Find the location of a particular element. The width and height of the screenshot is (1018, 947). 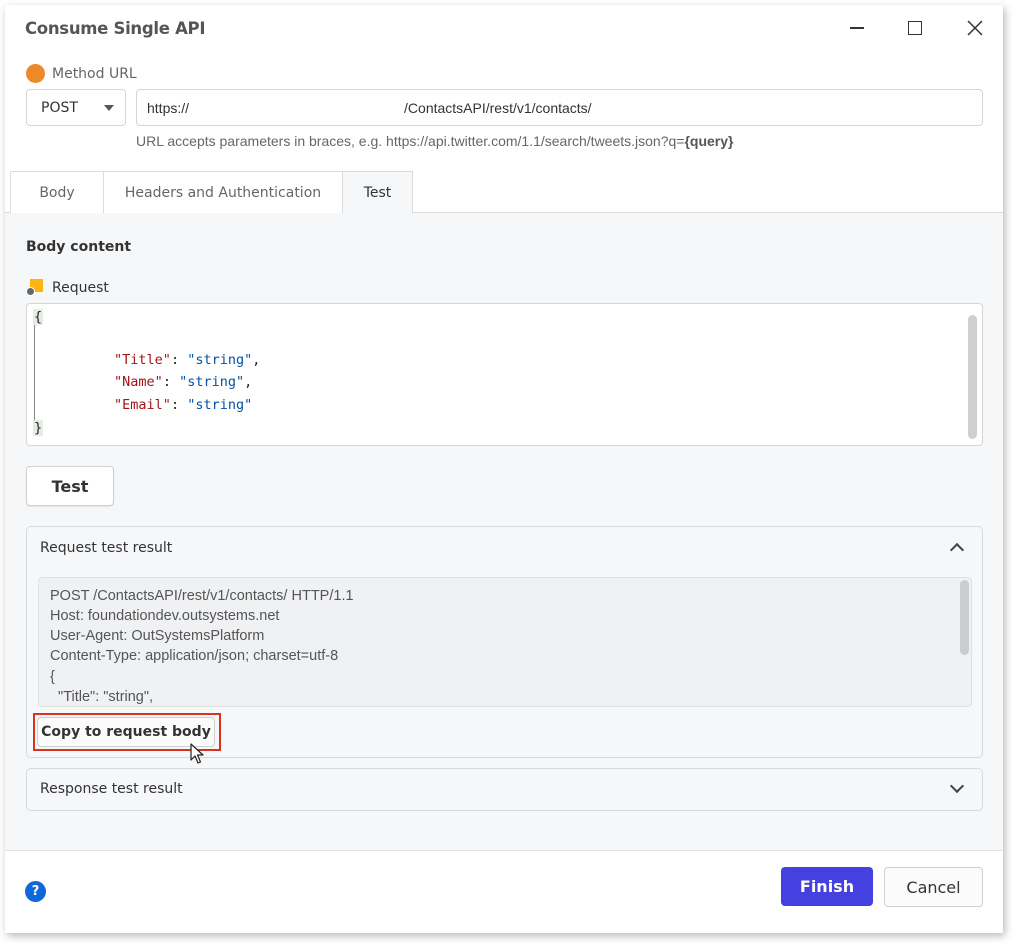

cancel-button: Cancel is located at coordinates (933, 887).